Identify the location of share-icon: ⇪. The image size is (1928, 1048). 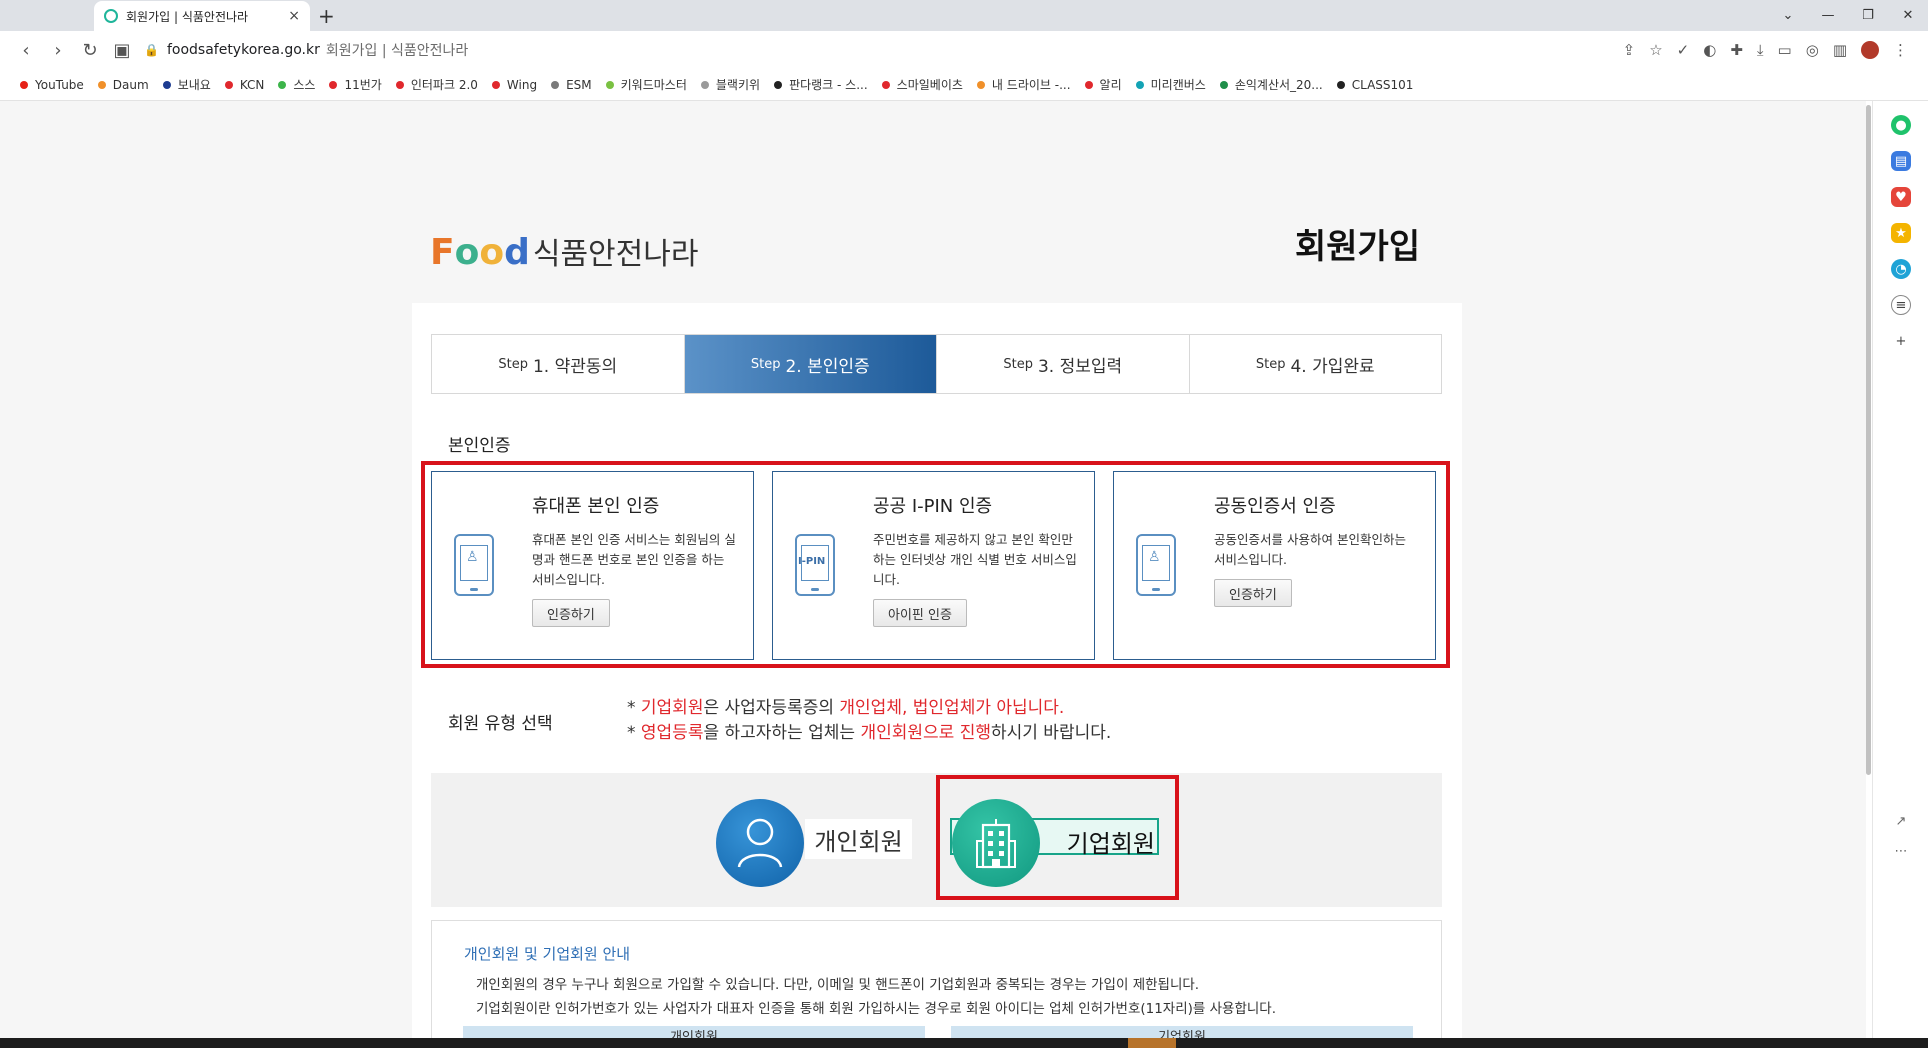
(1629, 50).